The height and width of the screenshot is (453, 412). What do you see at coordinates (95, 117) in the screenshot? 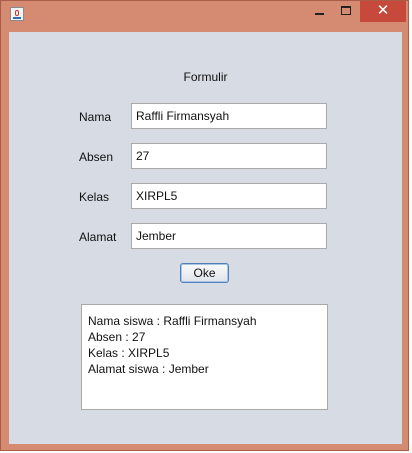
I see `nama-label: Nama` at bounding box center [95, 117].